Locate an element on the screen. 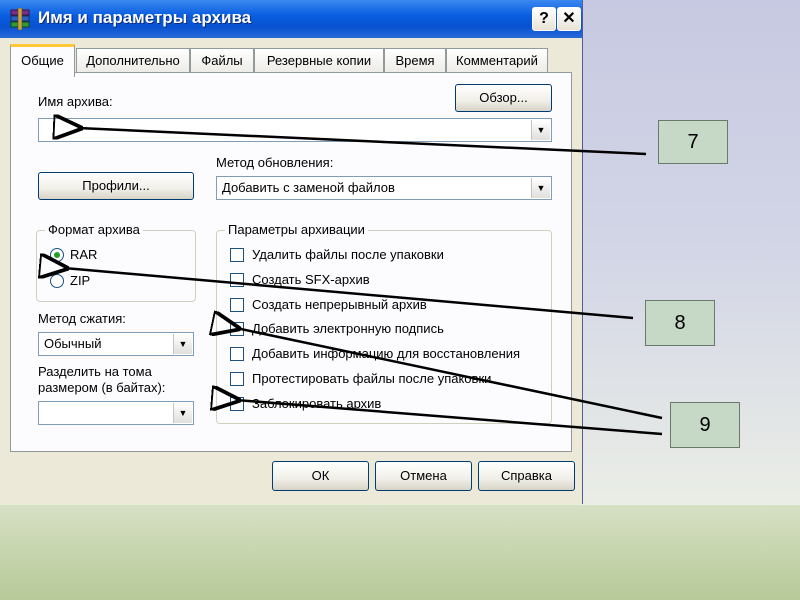 The height and width of the screenshot is (600, 800). radio-zip-label: ZIP is located at coordinates (80, 280).